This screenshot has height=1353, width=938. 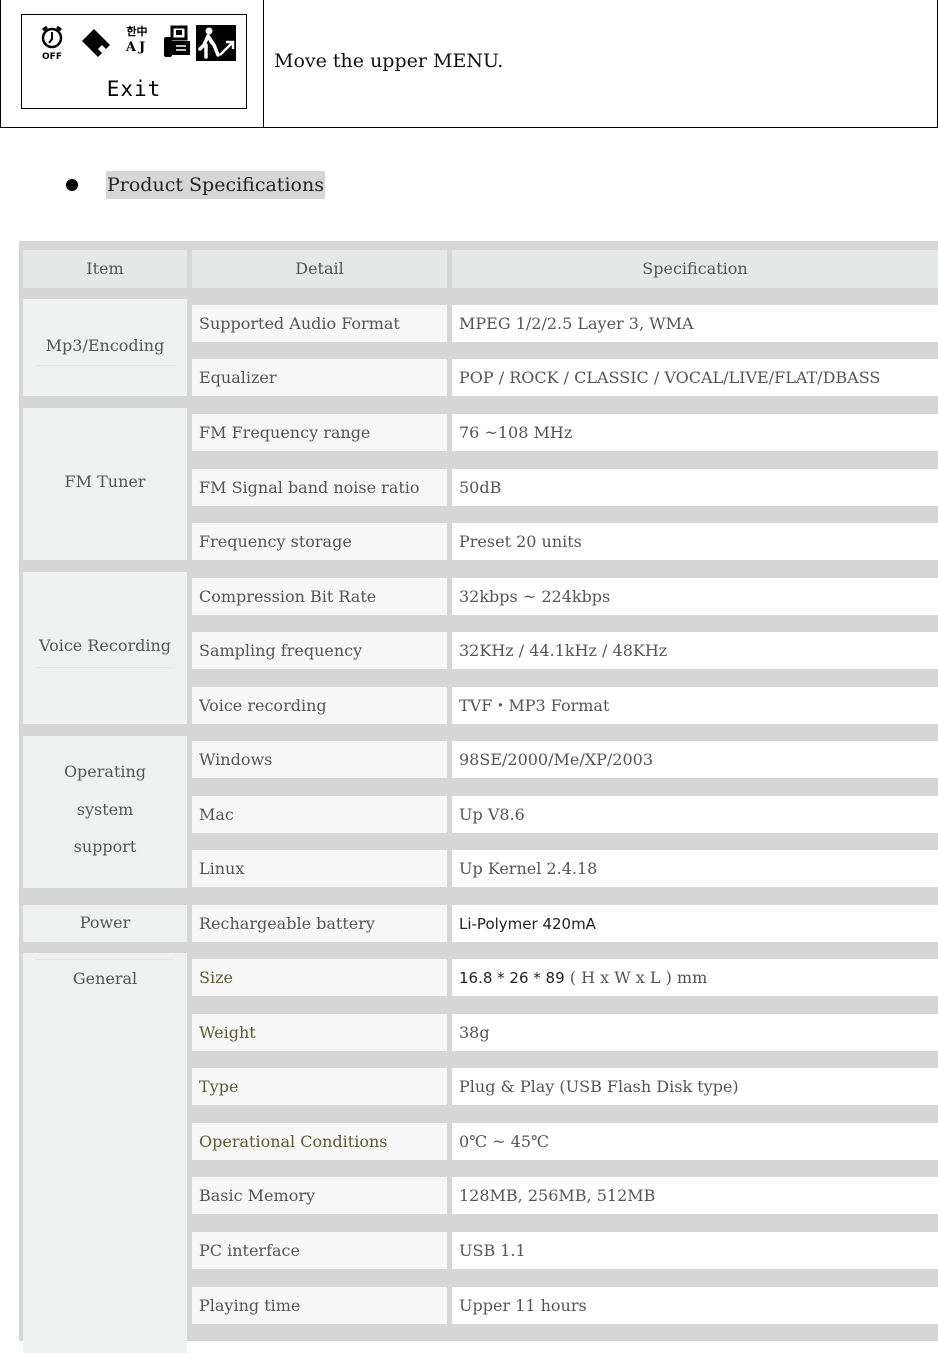 I want to click on menu-description: Move the upper MENU., so click(x=389, y=61).